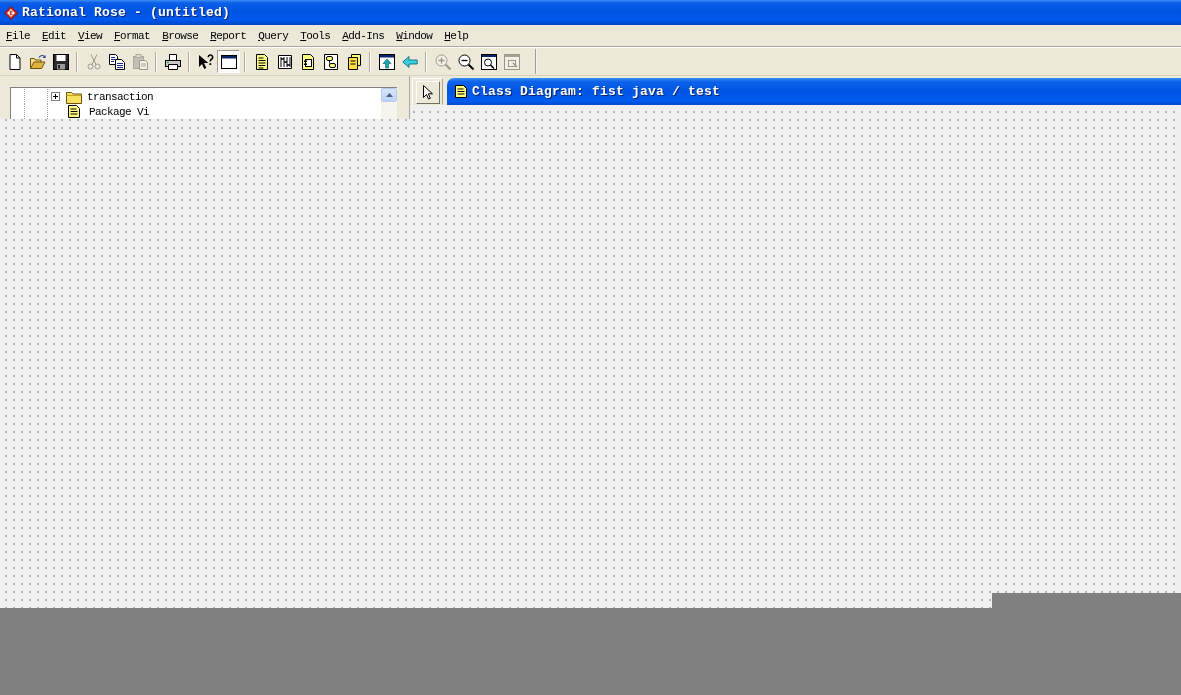 This screenshot has width=1181, height=695. What do you see at coordinates (139, 61) in the screenshot?
I see `clipboard-icon` at bounding box center [139, 61].